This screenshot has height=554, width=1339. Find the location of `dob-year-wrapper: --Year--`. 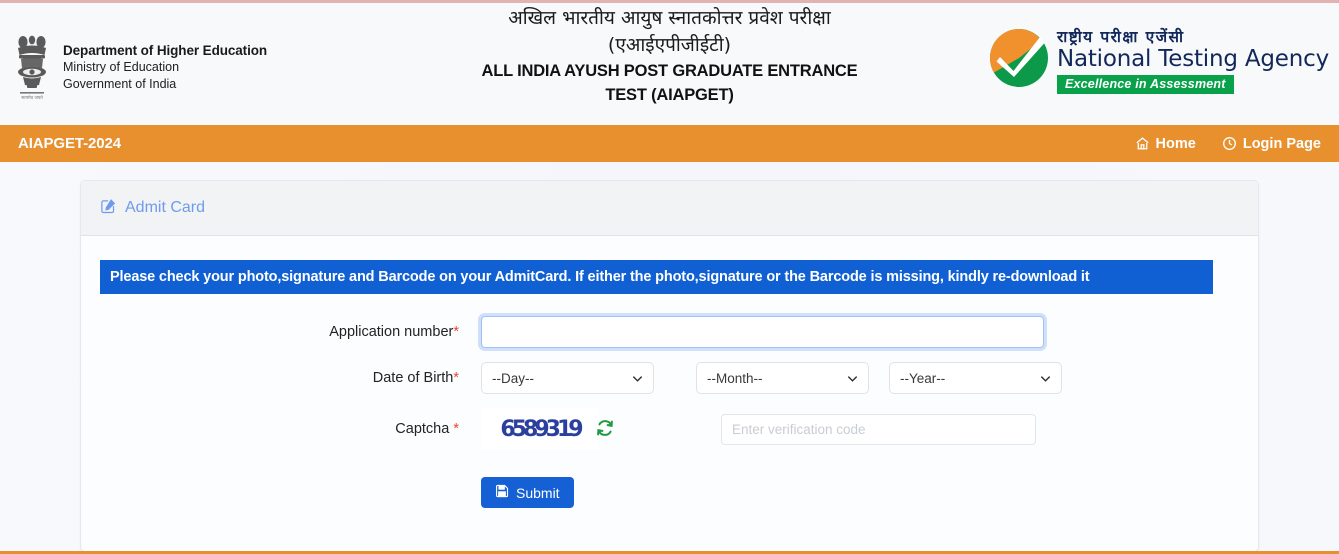

dob-year-wrapper: --Year-- is located at coordinates (975, 378).